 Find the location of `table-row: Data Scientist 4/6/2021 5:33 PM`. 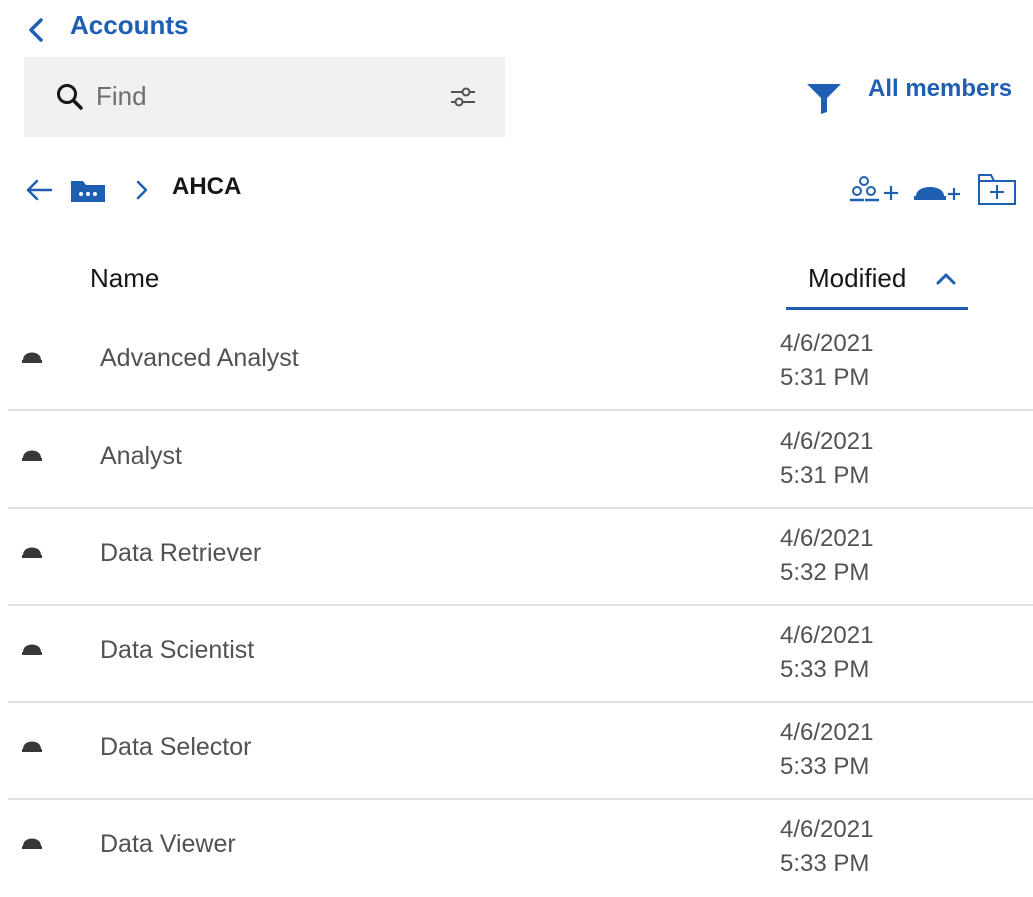

table-row: Data Scientist 4/6/2021 5:33 PM is located at coordinates (520, 654).